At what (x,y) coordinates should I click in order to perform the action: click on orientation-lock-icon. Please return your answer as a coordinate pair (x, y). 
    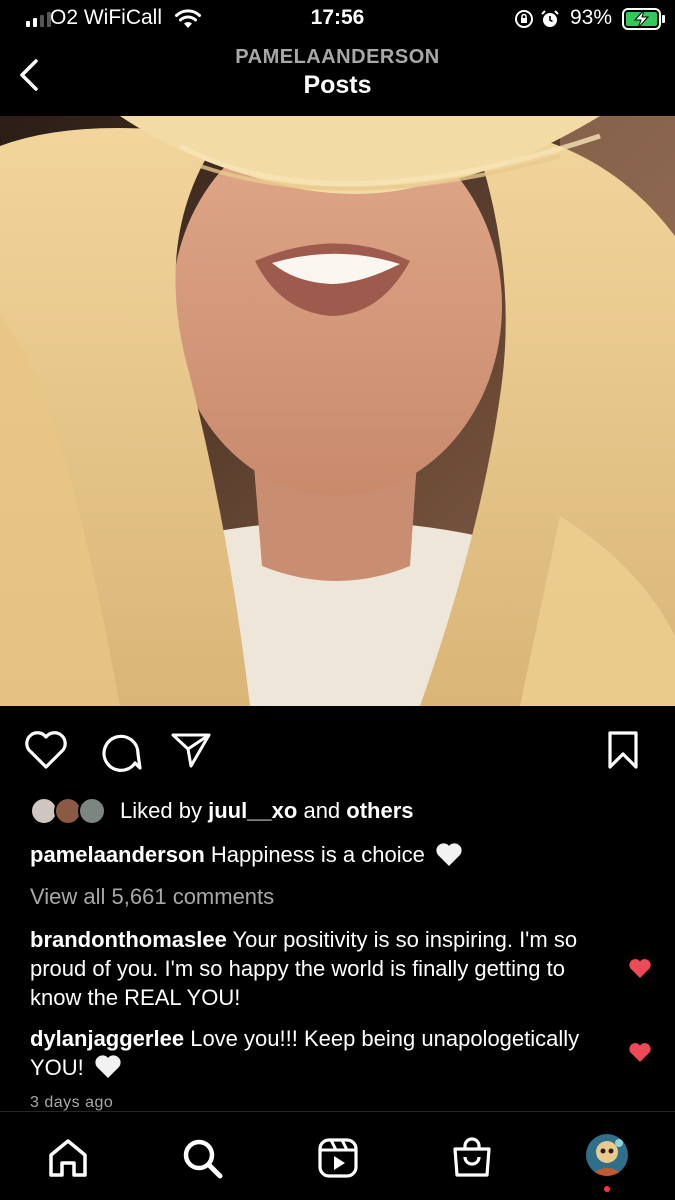
    Looking at the image, I should click on (524, 19).